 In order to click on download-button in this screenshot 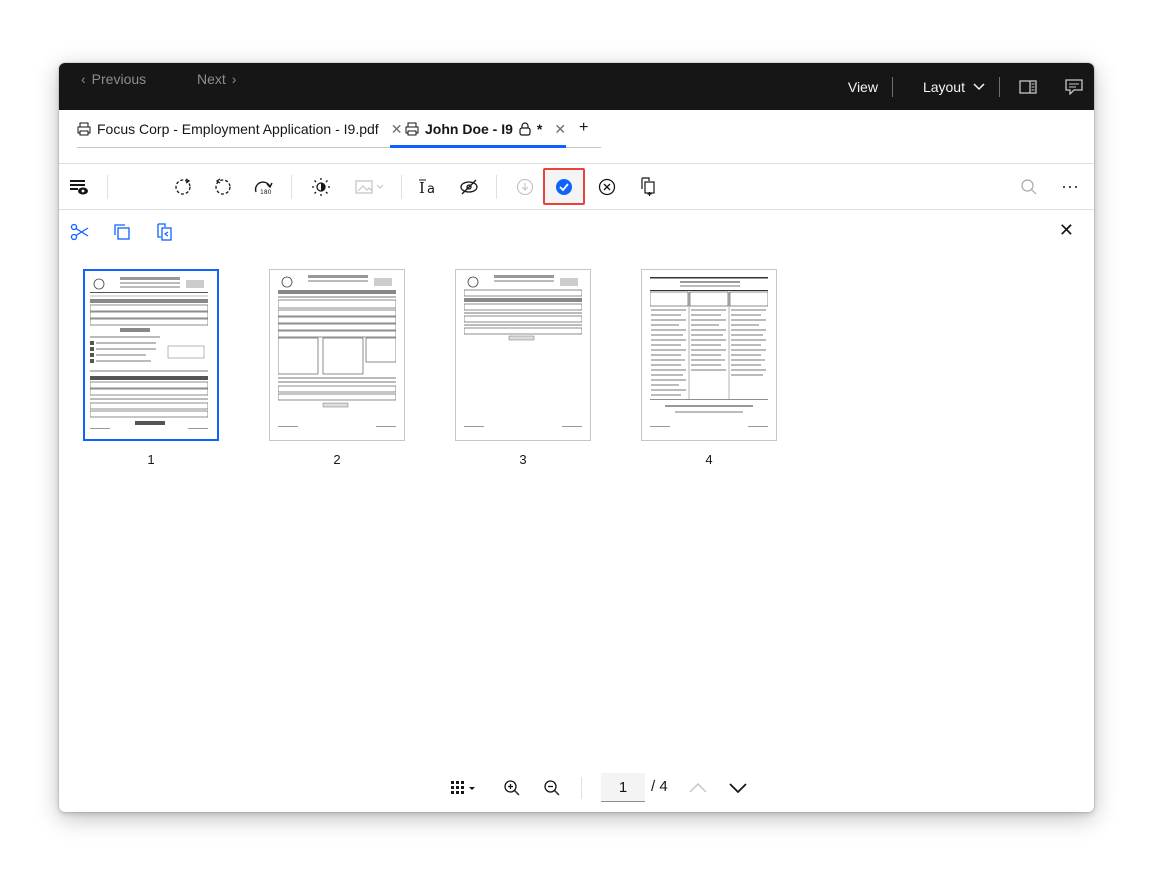, I will do `click(525, 187)`.